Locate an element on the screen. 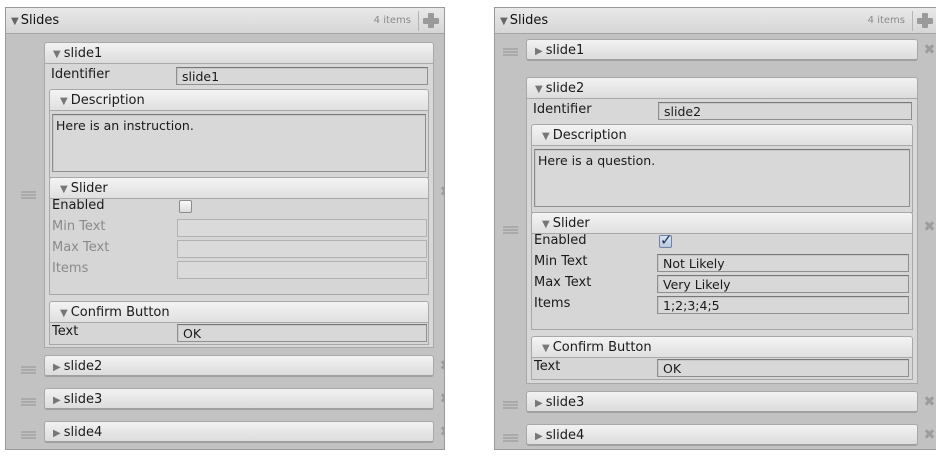 The height and width of the screenshot is (455, 936). checkmark-icon: ✓ is located at coordinates (666, 240).